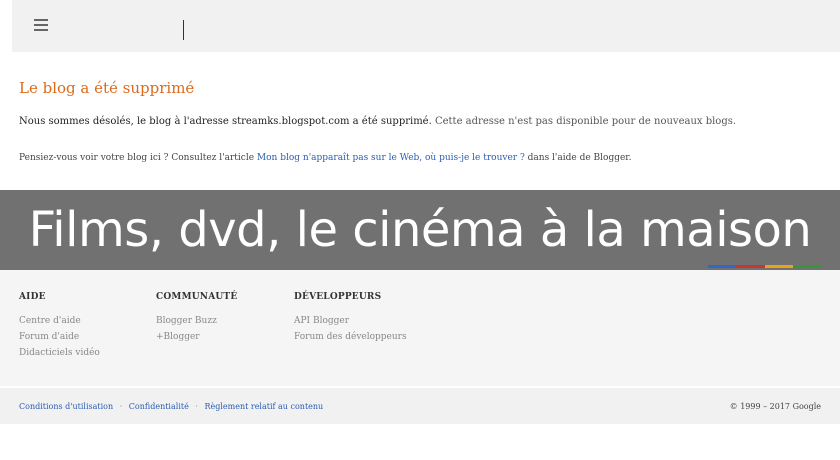 Image resolution: width=840 pixels, height=460 pixels. I want to click on footer-link-plus-blogger: +Blogger, so click(196, 337).